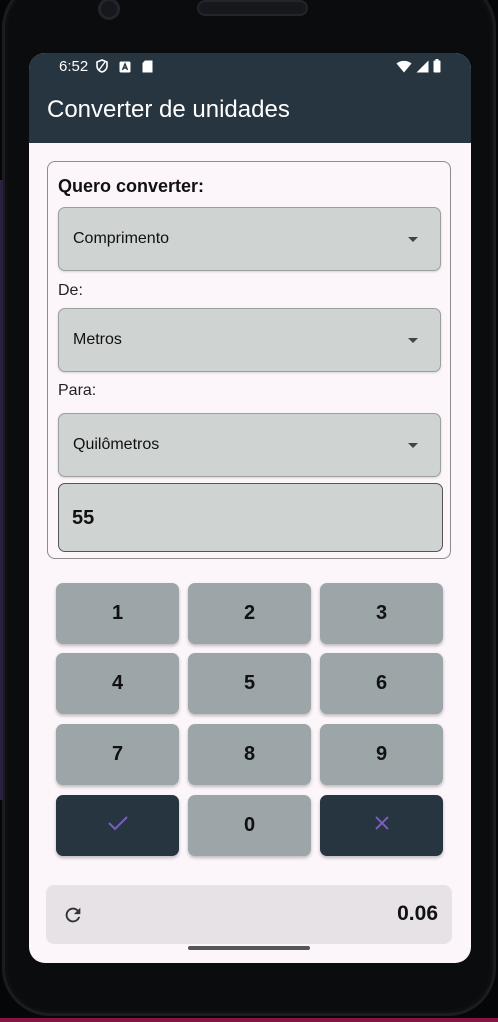 The image size is (498, 1022). Describe the element at coordinates (381, 613) in the screenshot. I see `key-3: 3` at that location.